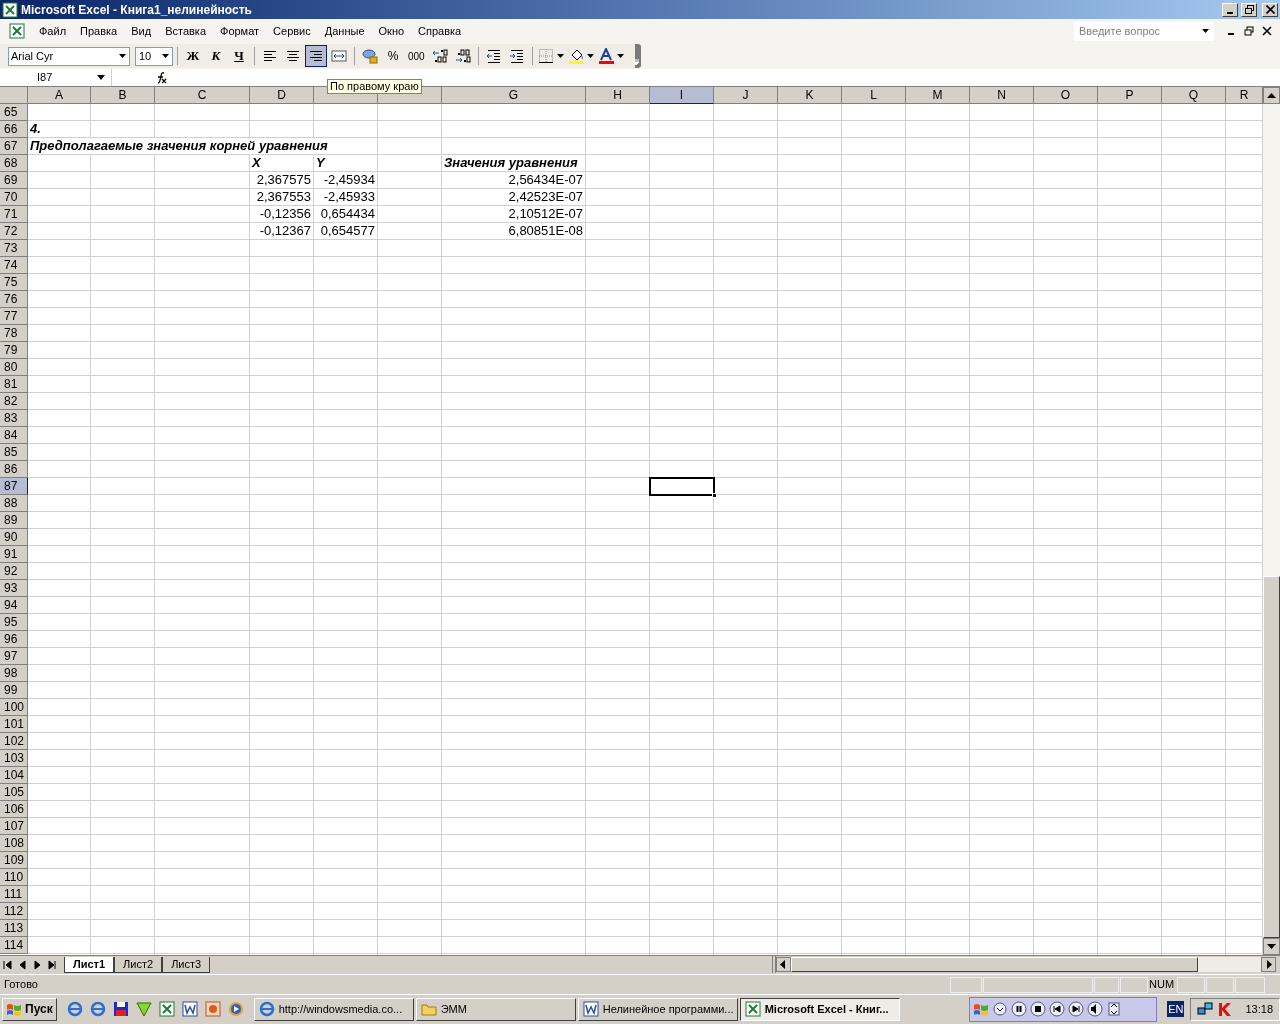 The image size is (1280, 1024). What do you see at coordinates (14, 554) in the screenshot?
I see `row-header: 91` at bounding box center [14, 554].